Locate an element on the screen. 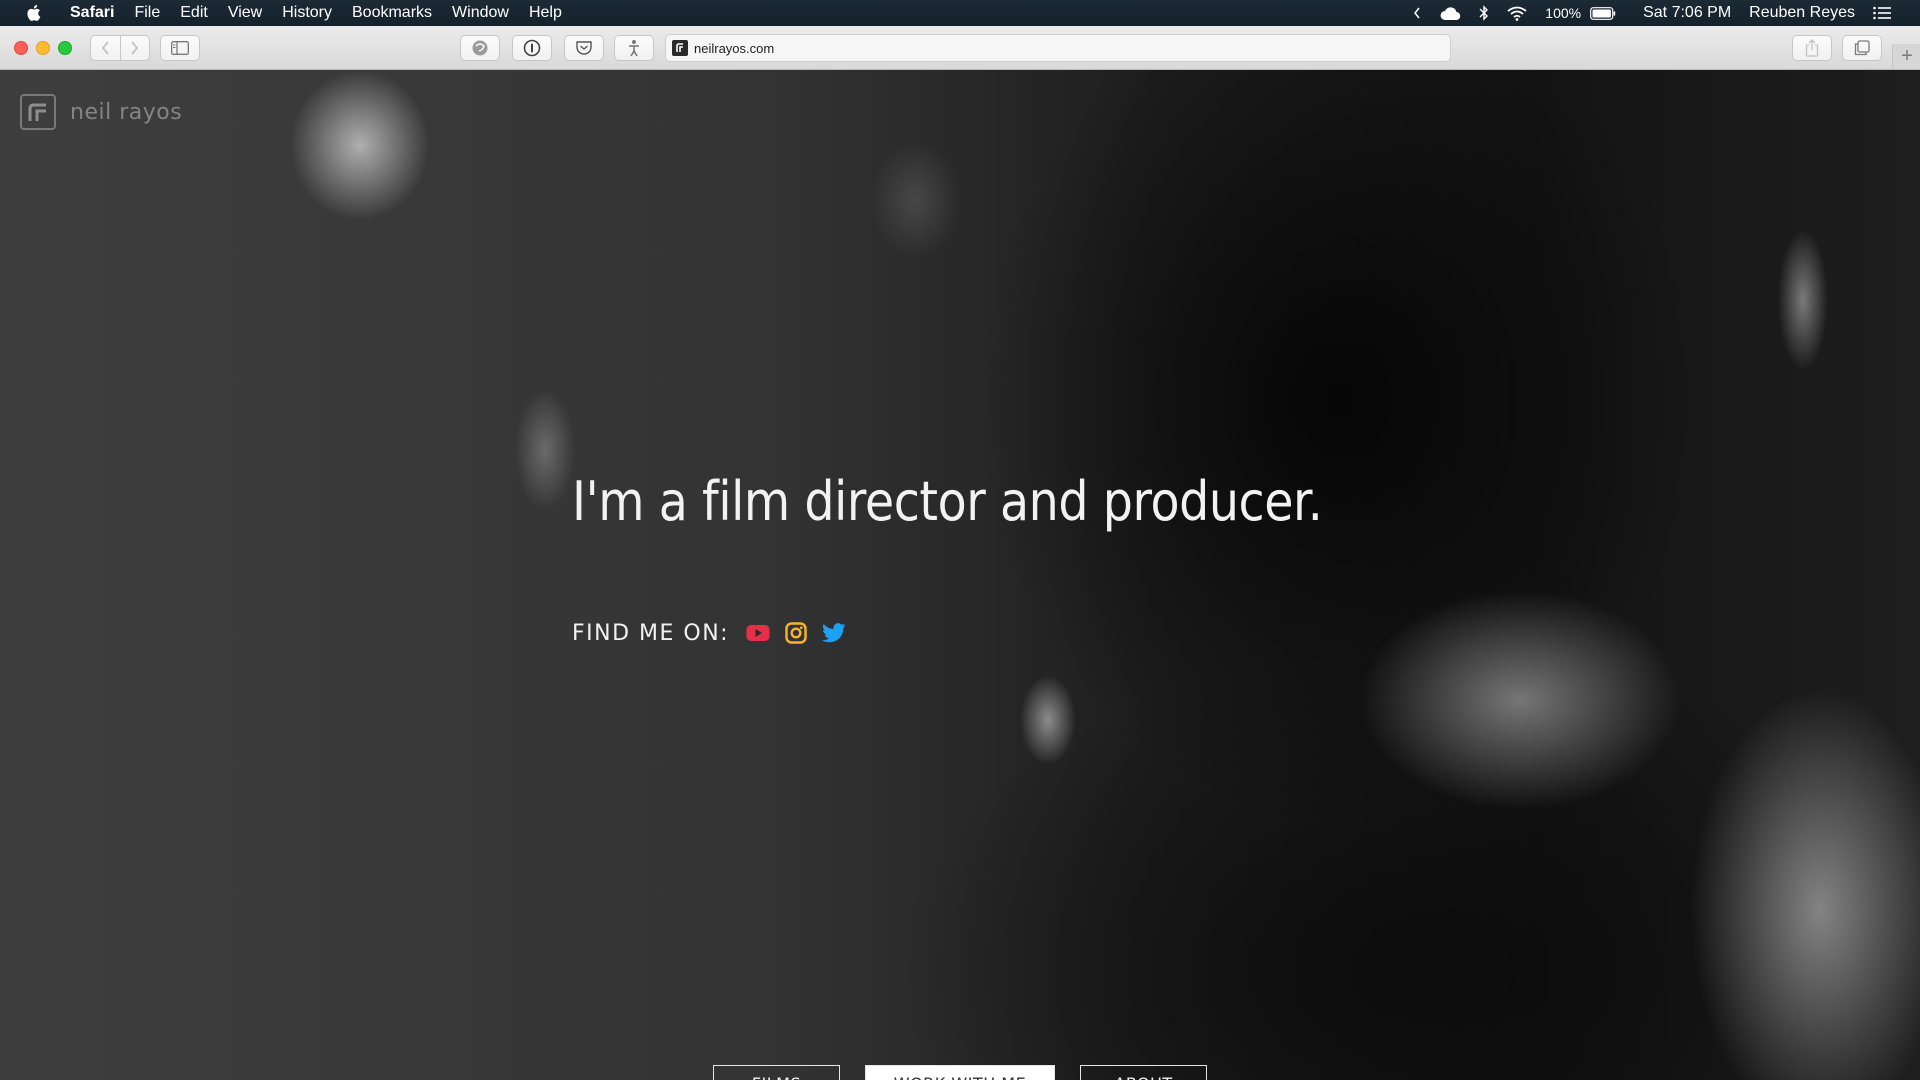 The image size is (1920, 1080). pocket-icon is located at coordinates (584, 48).